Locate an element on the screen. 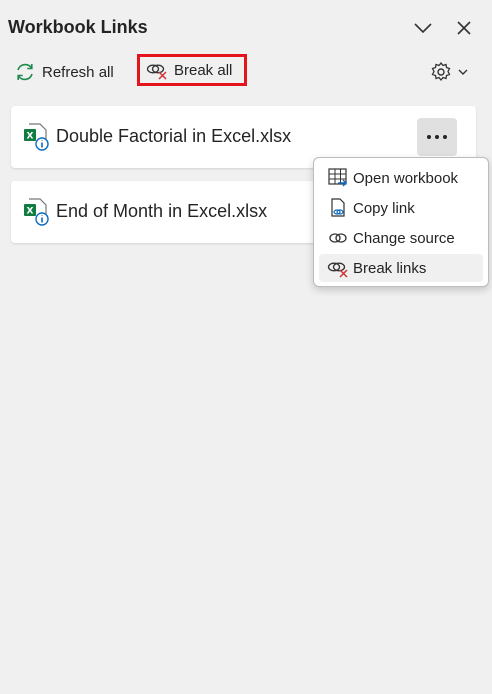  pane-title: Workbook Links is located at coordinates (78, 27).